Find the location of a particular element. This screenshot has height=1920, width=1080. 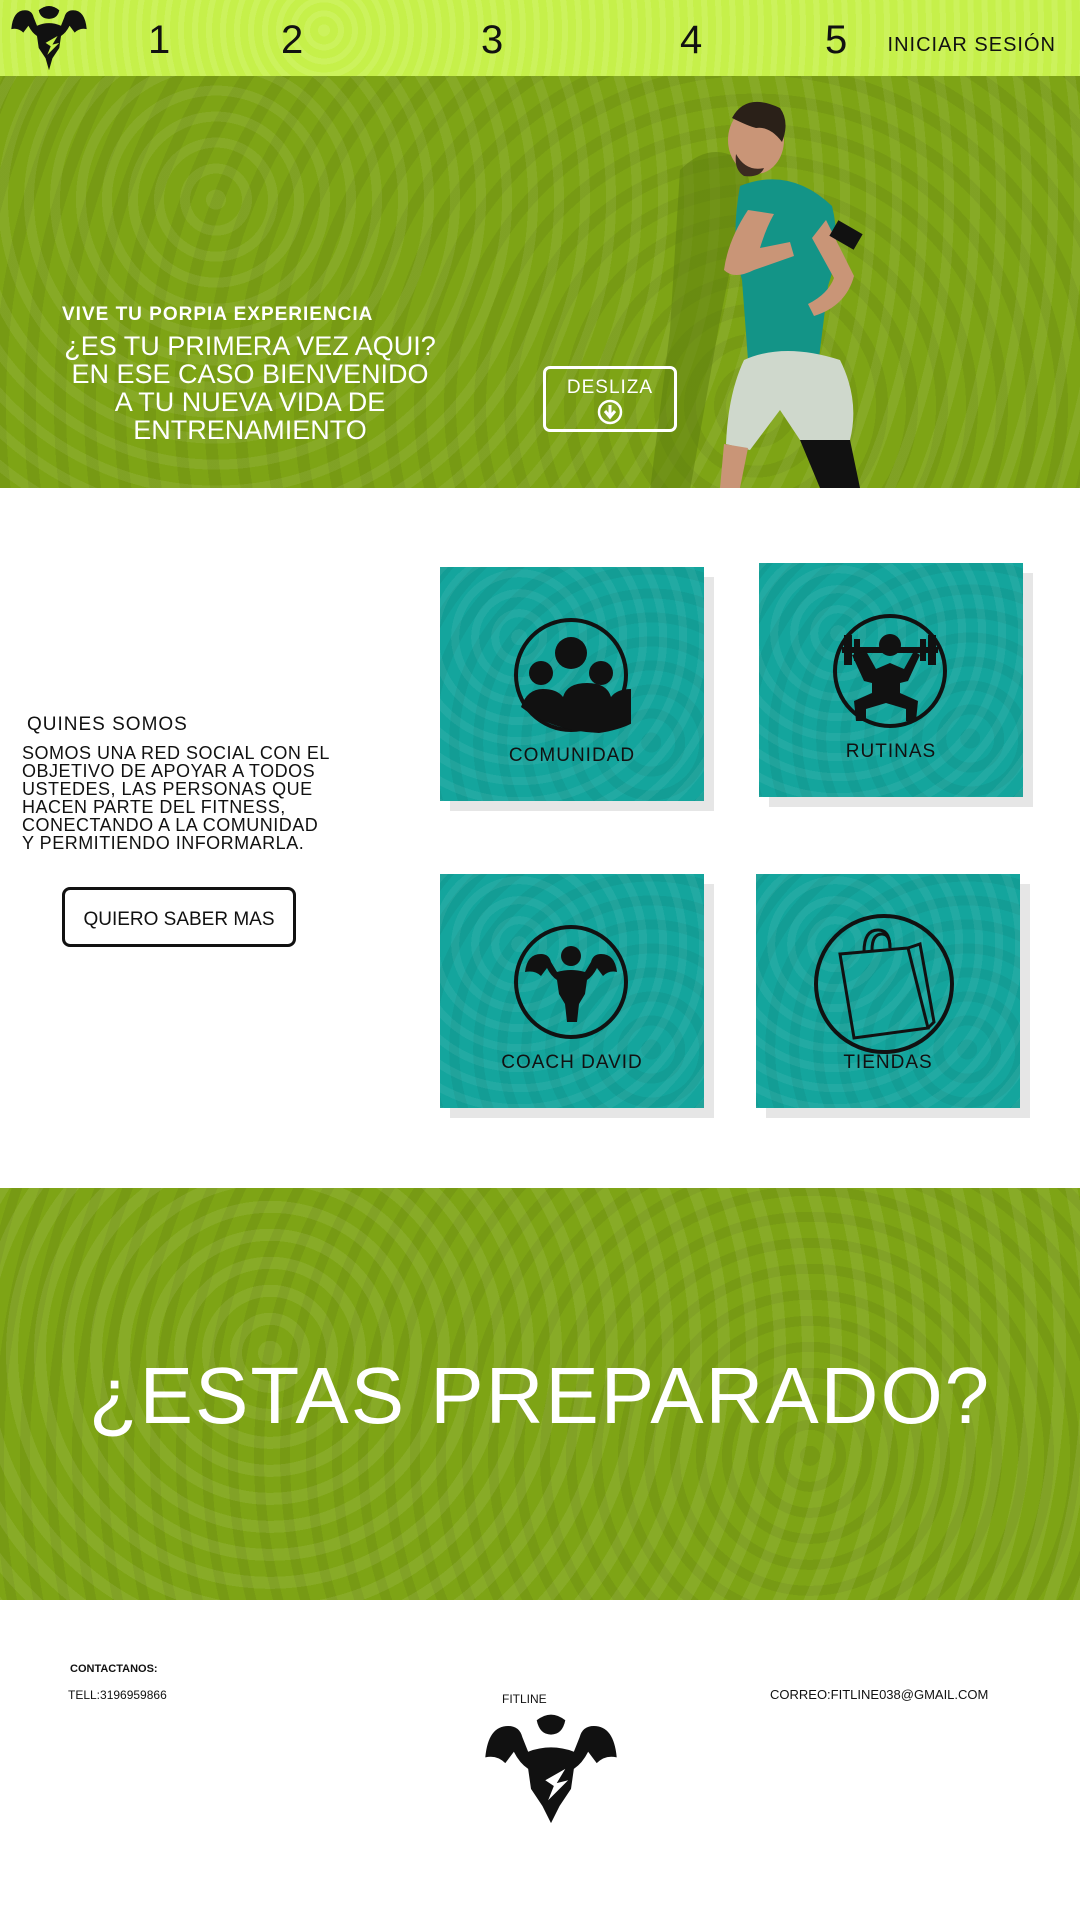

card-label: COACH DAVID is located at coordinates (572, 1062).